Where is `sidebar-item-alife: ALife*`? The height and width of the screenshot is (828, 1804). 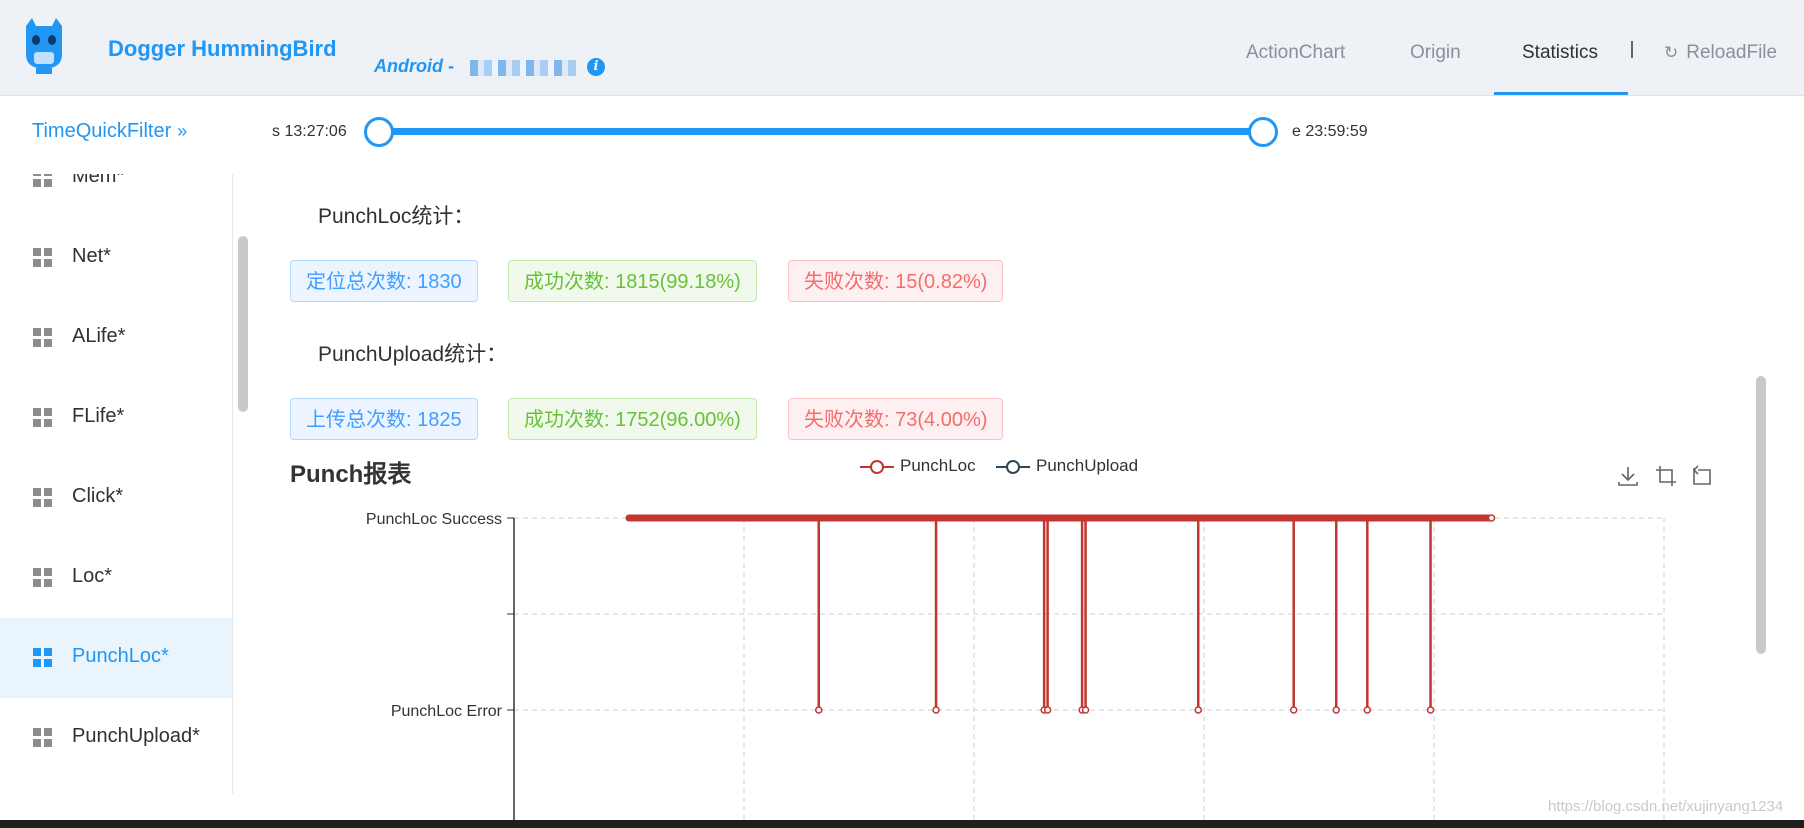
sidebar-item-alife: ALife* is located at coordinates (116, 338).